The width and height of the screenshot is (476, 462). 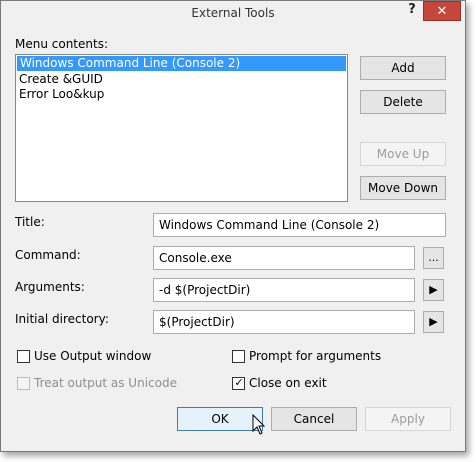 I want to click on dialog-title: External Tools, so click(x=233, y=13).